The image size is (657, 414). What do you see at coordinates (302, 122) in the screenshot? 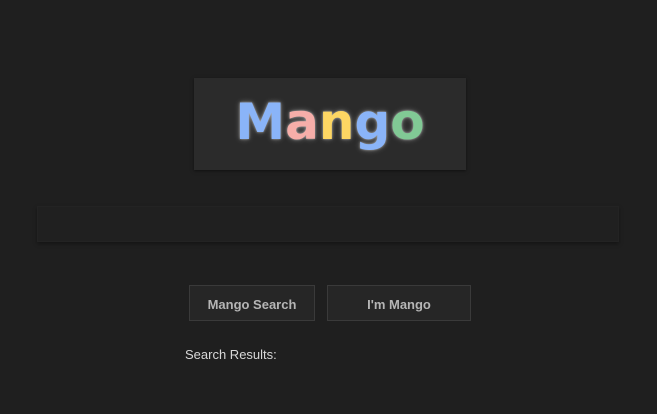
I see `logo-letter-2: a` at bounding box center [302, 122].